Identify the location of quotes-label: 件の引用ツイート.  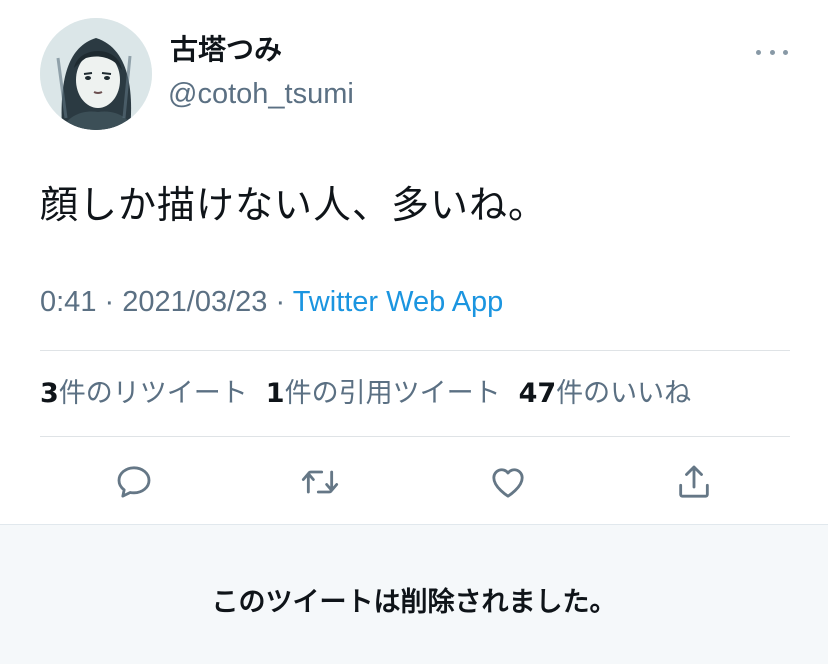
(392, 393).